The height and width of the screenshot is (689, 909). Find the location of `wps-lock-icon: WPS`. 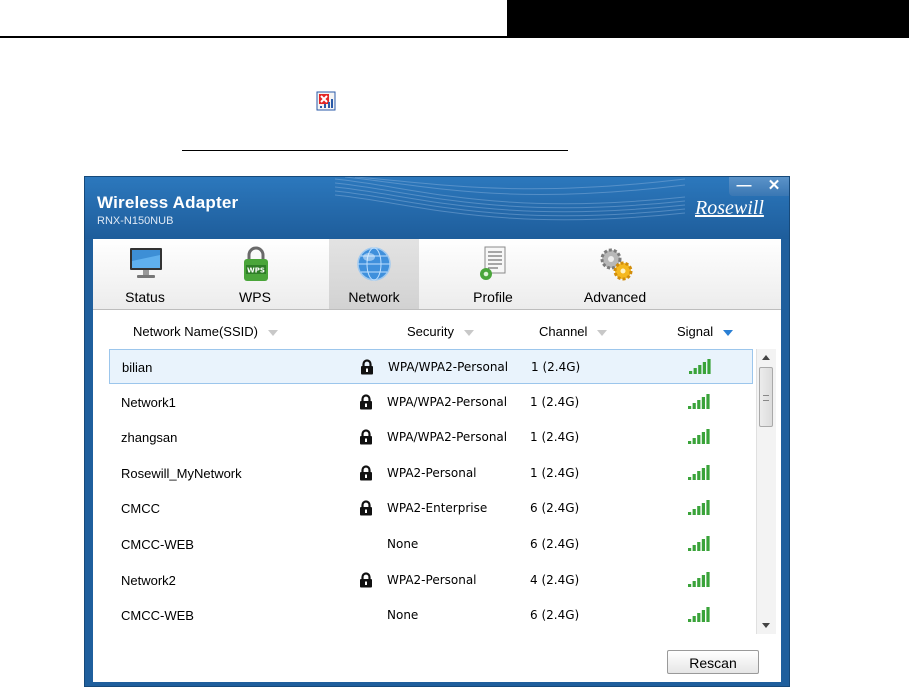

wps-lock-icon: WPS is located at coordinates (256, 263).